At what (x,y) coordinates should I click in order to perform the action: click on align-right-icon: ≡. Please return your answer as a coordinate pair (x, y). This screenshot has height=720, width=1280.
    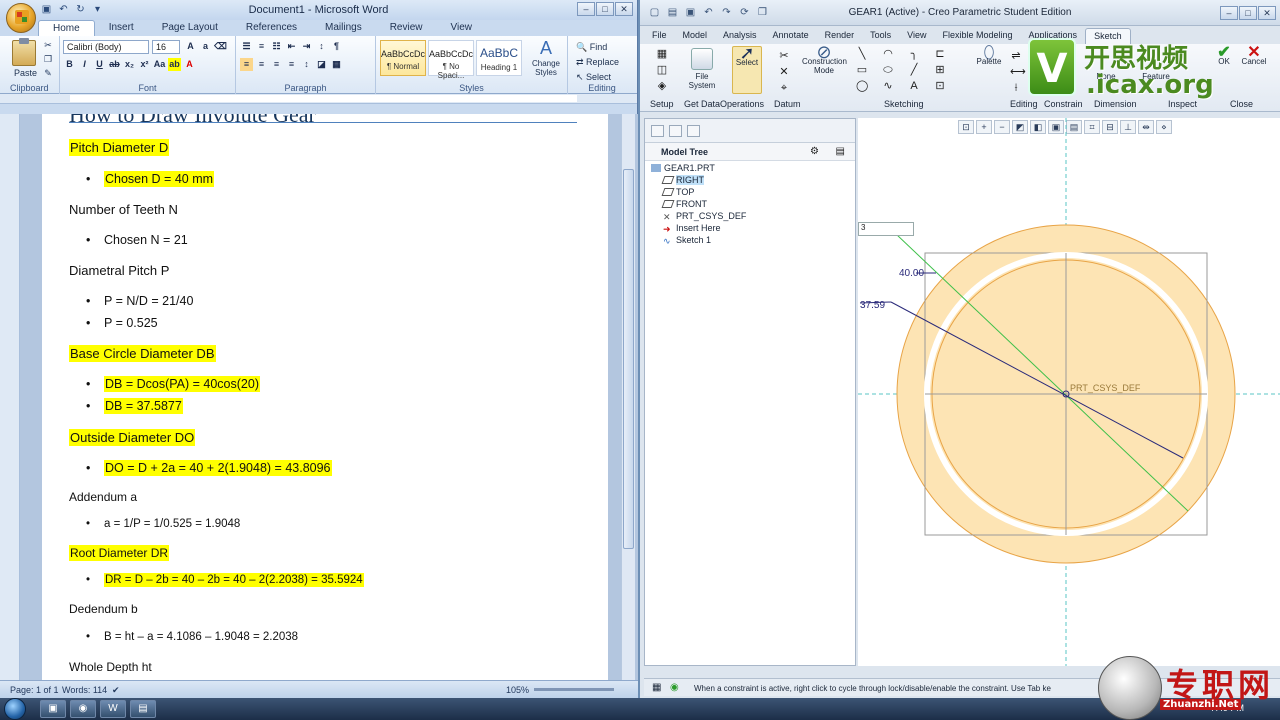
    Looking at the image, I should click on (276, 64).